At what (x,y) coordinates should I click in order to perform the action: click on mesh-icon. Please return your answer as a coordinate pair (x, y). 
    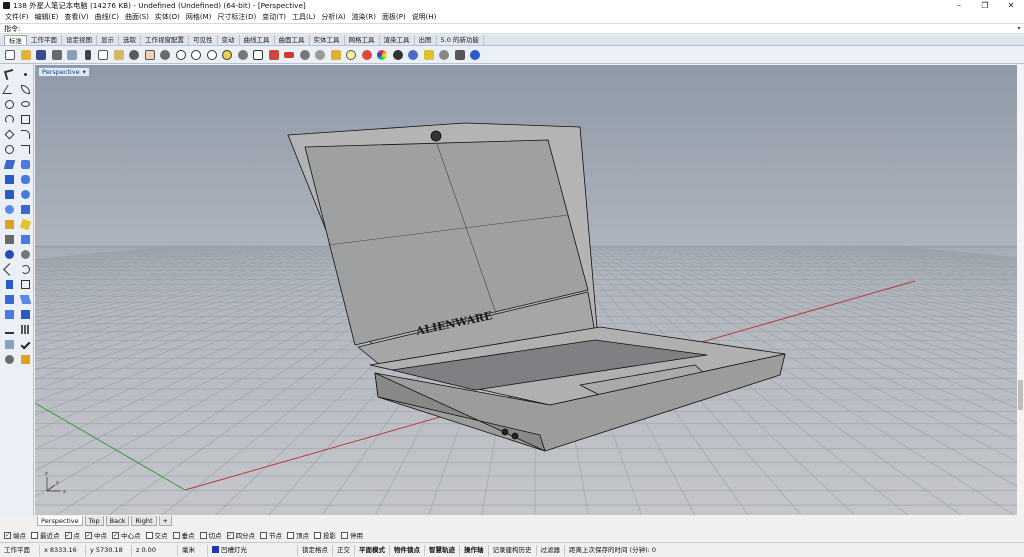
    Looking at the image, I should click on (25, 224).